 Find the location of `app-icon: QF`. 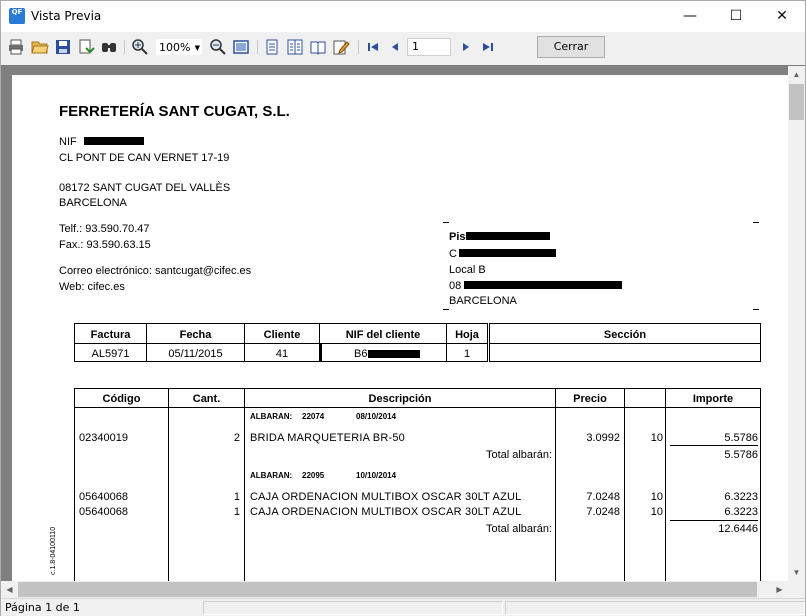

app-icon: QF is located at coordinates (17, 16).